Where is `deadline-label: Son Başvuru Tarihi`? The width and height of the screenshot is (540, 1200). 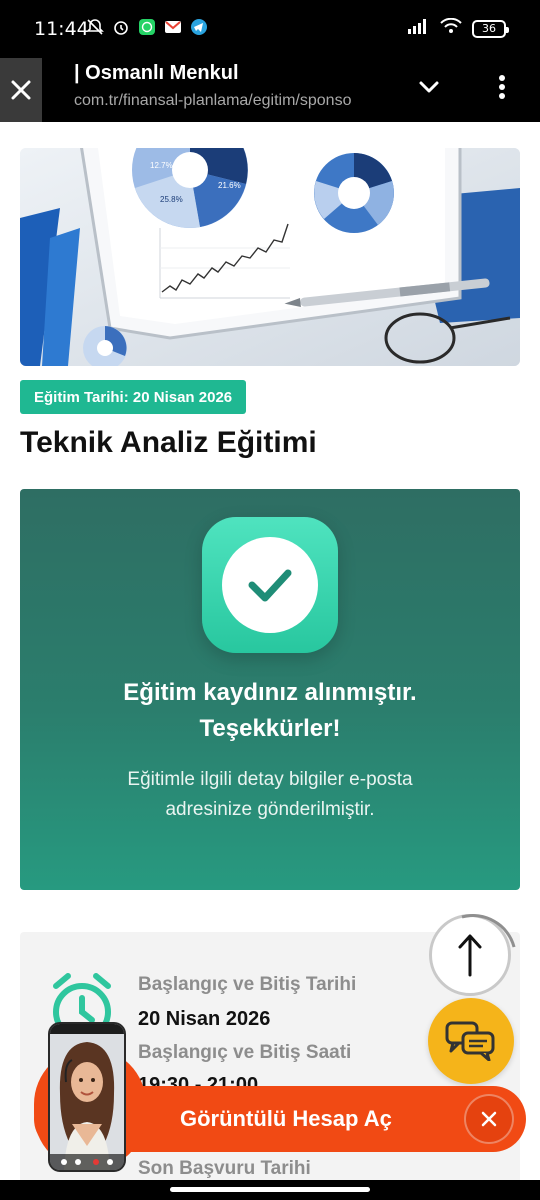
deadline-label: Son Başvuru Tarihi is located at coordinates (224, 1169).